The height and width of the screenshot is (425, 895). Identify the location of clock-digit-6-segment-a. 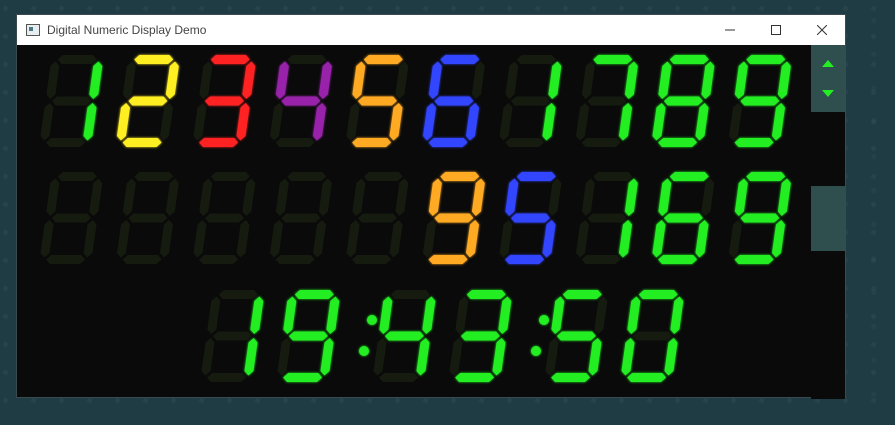
(582, 294).